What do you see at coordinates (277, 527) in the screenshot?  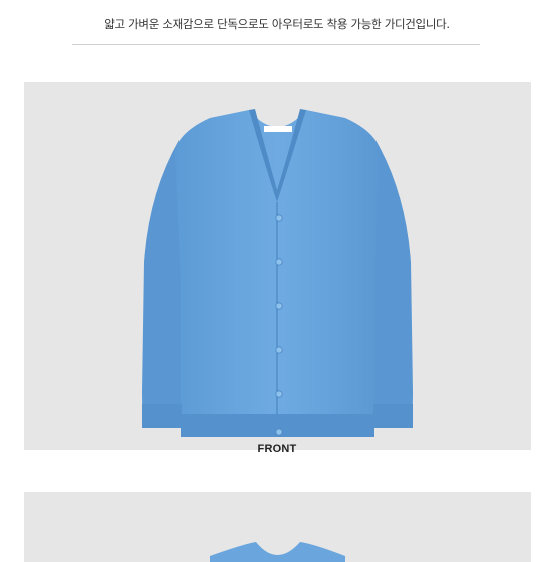 I see `second-product-photo` at bounding box center [277, 527].